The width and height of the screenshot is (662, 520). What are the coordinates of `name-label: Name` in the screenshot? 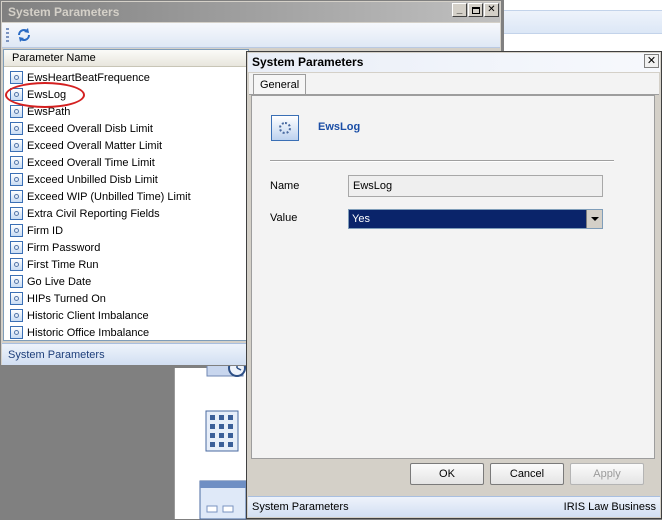 It's located at (285, 186).